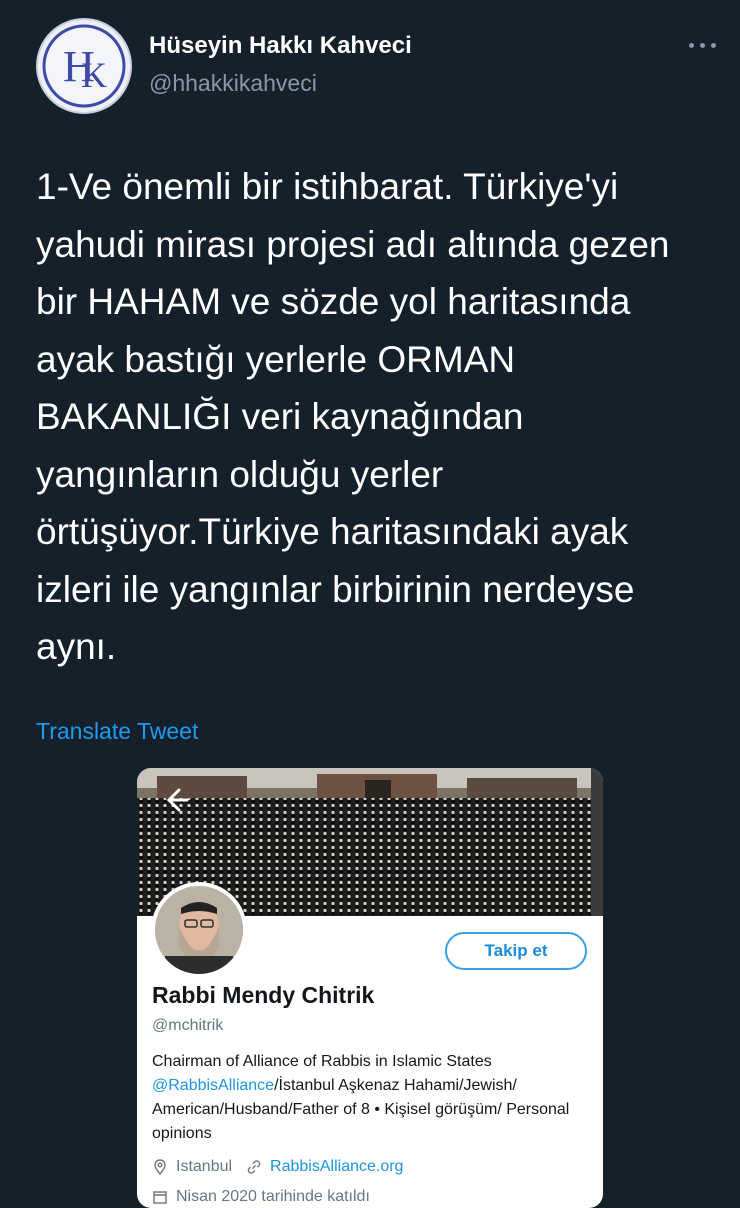 This screenshot has width=740, height=1208. What do you see at coordinates (336, 1167) in the screenshot?
I see `profile-website-link: RabbisAlliance.org` at bounding box center [336, 1167].